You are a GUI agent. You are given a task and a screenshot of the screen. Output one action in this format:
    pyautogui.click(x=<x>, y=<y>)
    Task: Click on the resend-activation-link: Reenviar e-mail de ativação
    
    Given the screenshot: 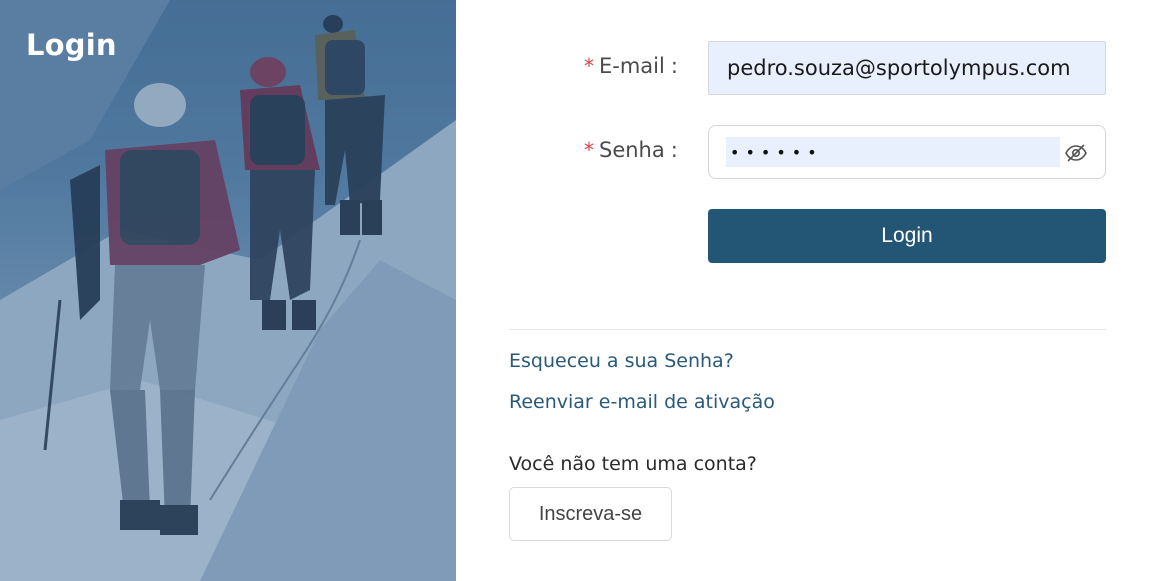 What is the action you would take?
    pyautogui.click(x=642, y=402)
    